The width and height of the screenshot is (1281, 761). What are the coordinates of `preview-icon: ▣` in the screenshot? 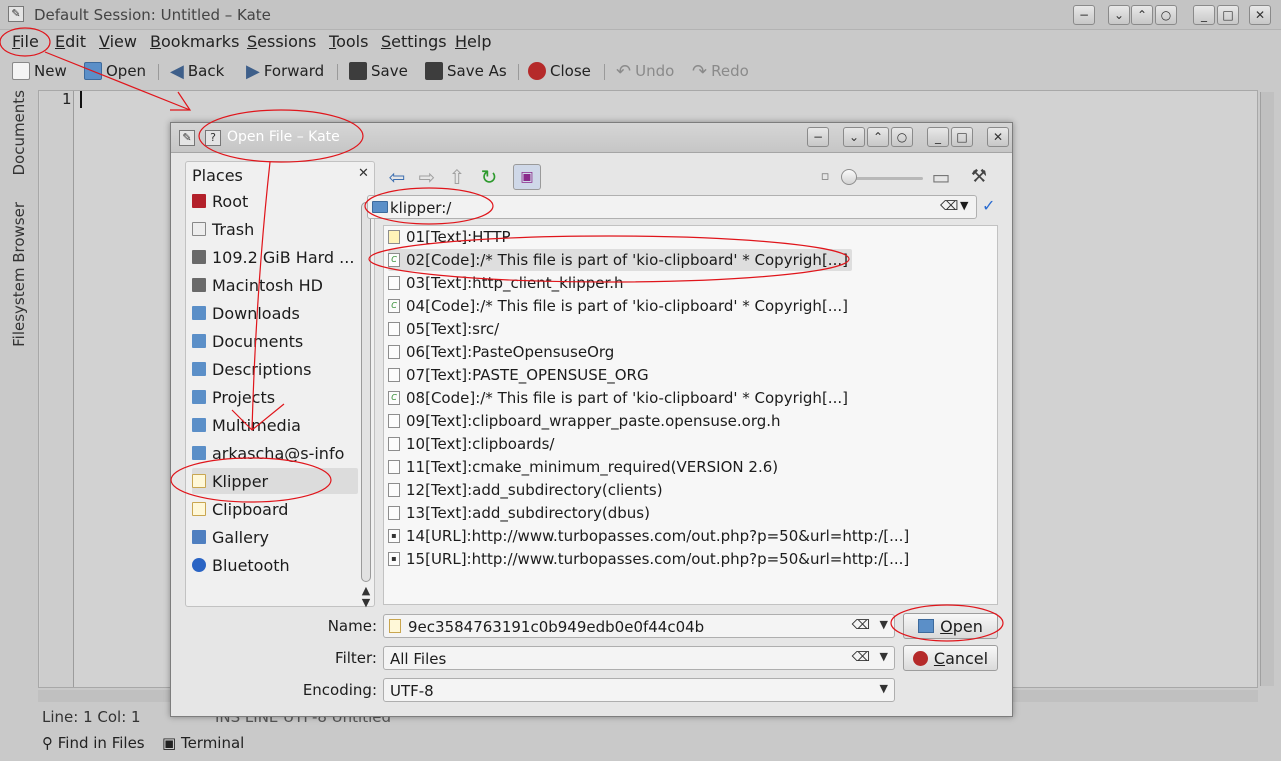 It's located at (527, 177).